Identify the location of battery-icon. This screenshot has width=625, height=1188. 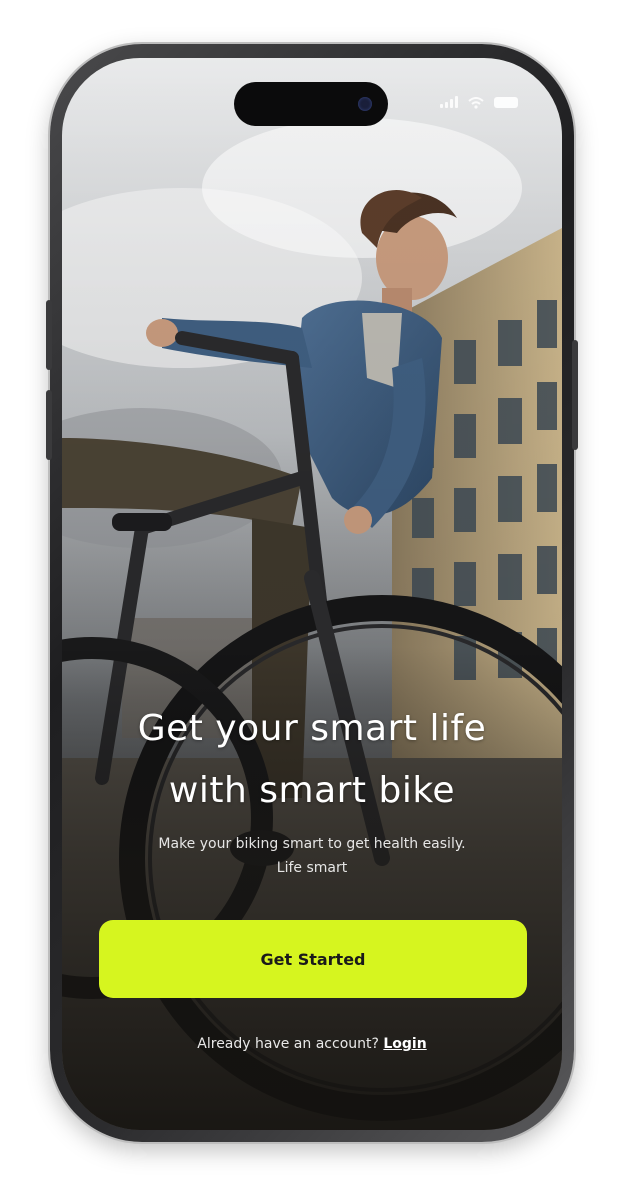
(506, 102).